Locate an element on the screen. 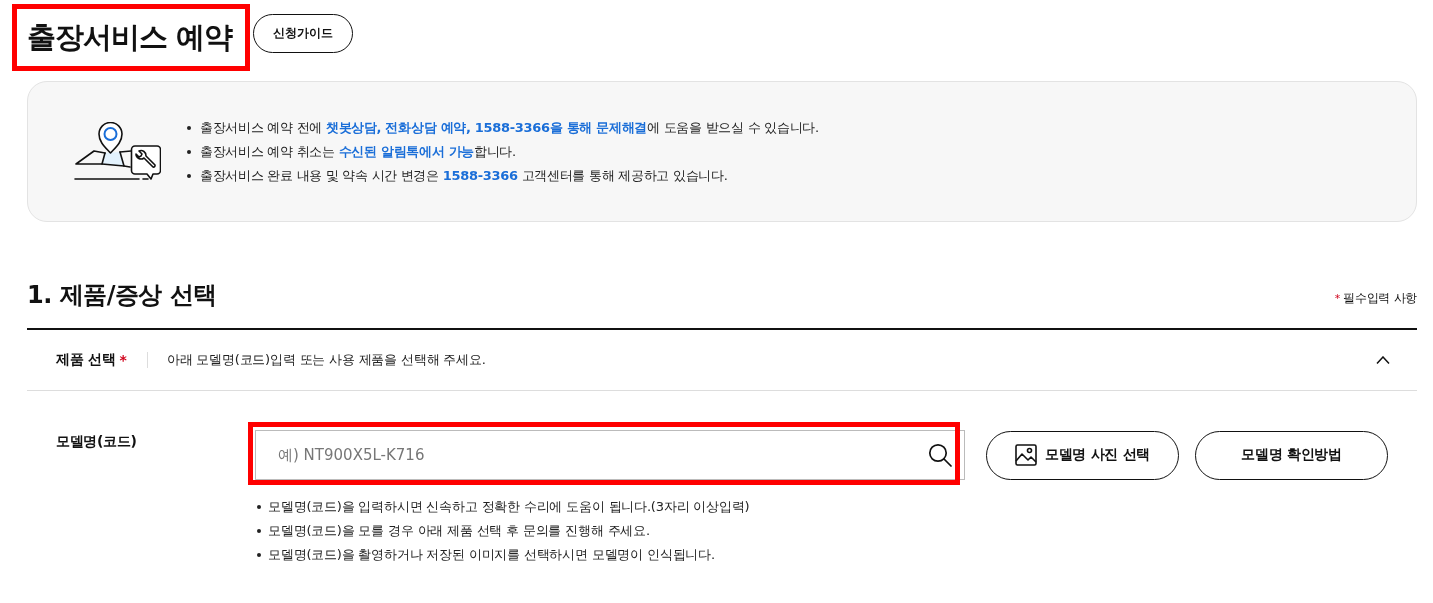  page-title: 출장서비스 예약 is located at coordinates (130, 37).